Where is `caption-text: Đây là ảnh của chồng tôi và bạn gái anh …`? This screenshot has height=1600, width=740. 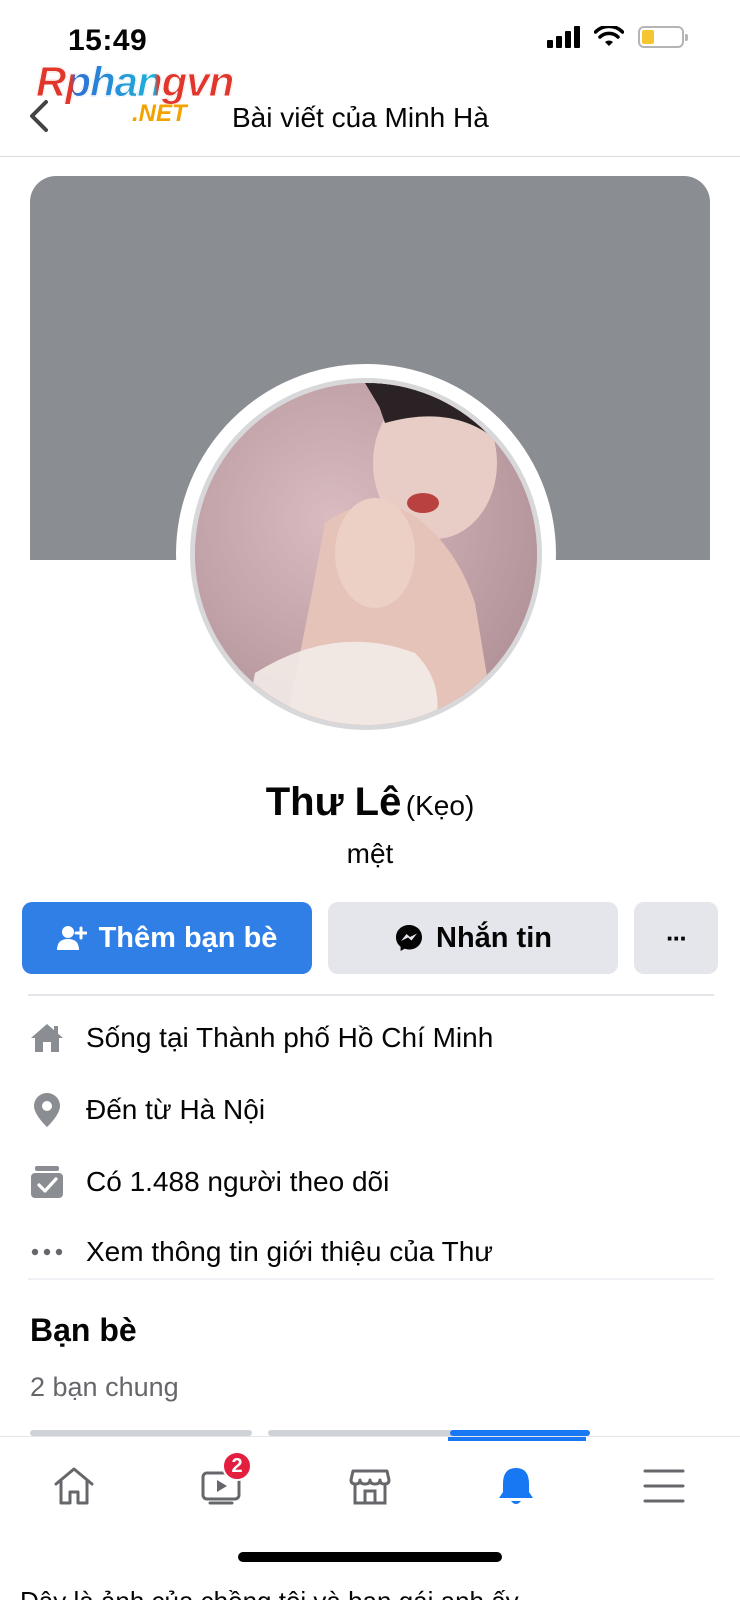 caption-text: Đây là ảnh của chồng tôi và bạn gái anh … is located at coordinates (269, 1593).